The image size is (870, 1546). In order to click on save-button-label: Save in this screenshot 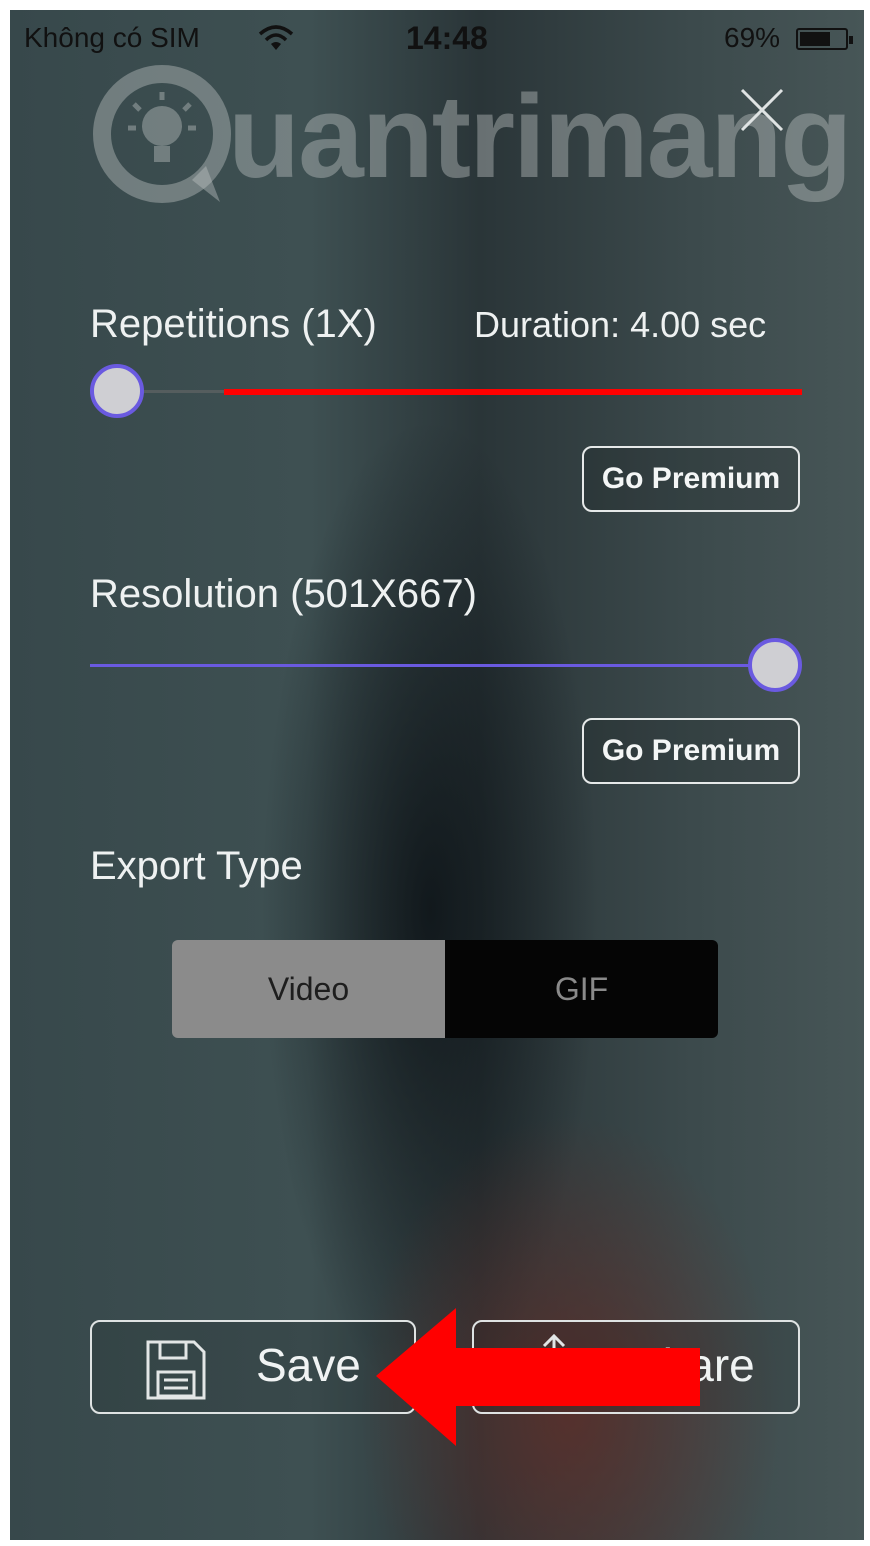, I will do `click(308, 1365)`.